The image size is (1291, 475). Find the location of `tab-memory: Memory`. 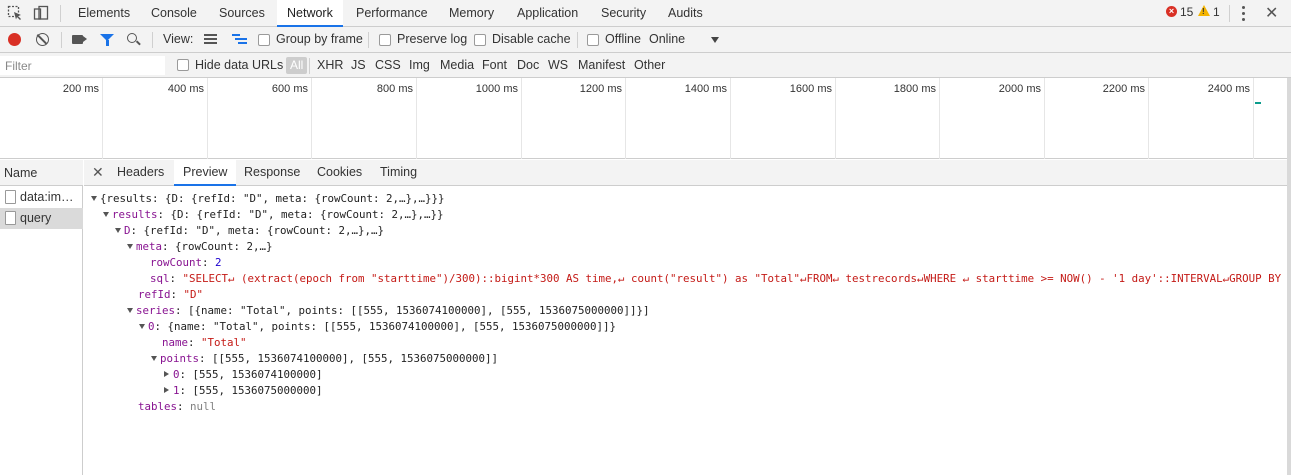

tab-memory: Memory is located at coordinates (471, 13).